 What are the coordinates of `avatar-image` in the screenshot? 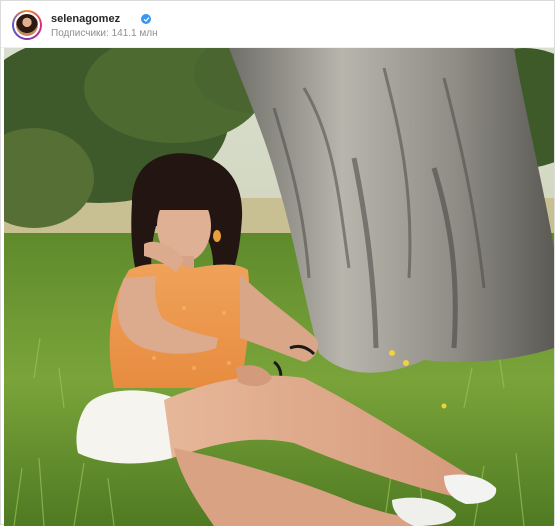 It's located at (27, 25).